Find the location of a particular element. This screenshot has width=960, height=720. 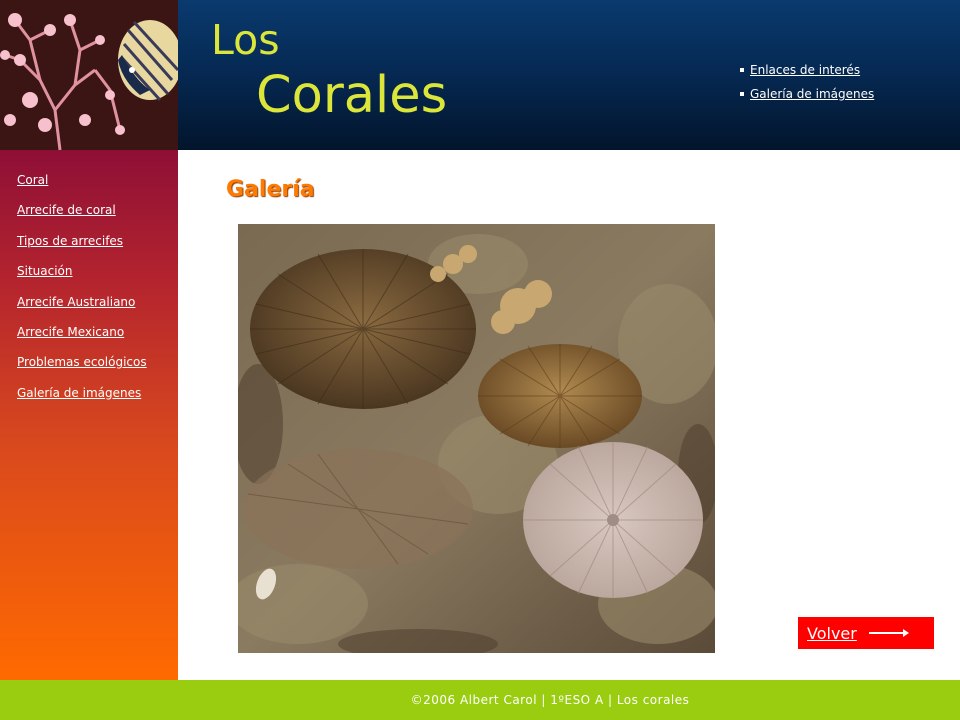

sidebar-item-coral: Coral is located at coordinates (82, 187).